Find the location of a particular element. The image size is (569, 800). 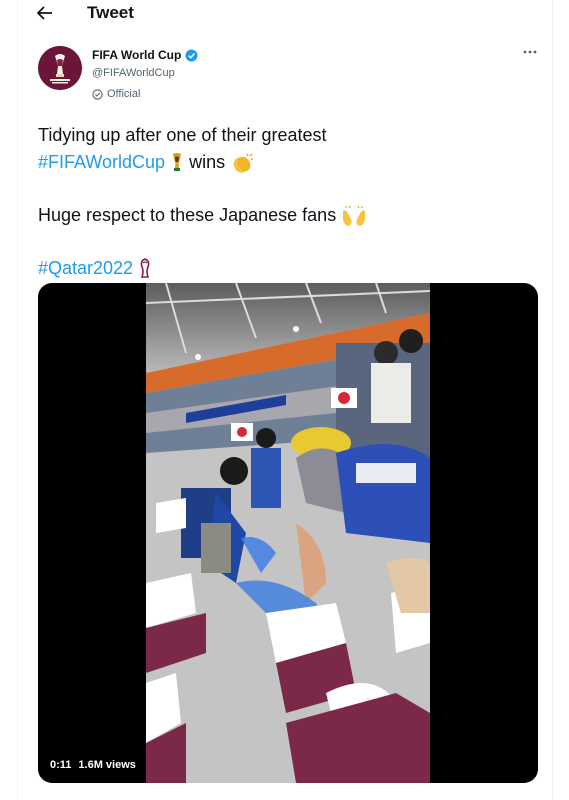

hashtag-qatar2022: #Qatar2022 is located at coordinates (85, 268).